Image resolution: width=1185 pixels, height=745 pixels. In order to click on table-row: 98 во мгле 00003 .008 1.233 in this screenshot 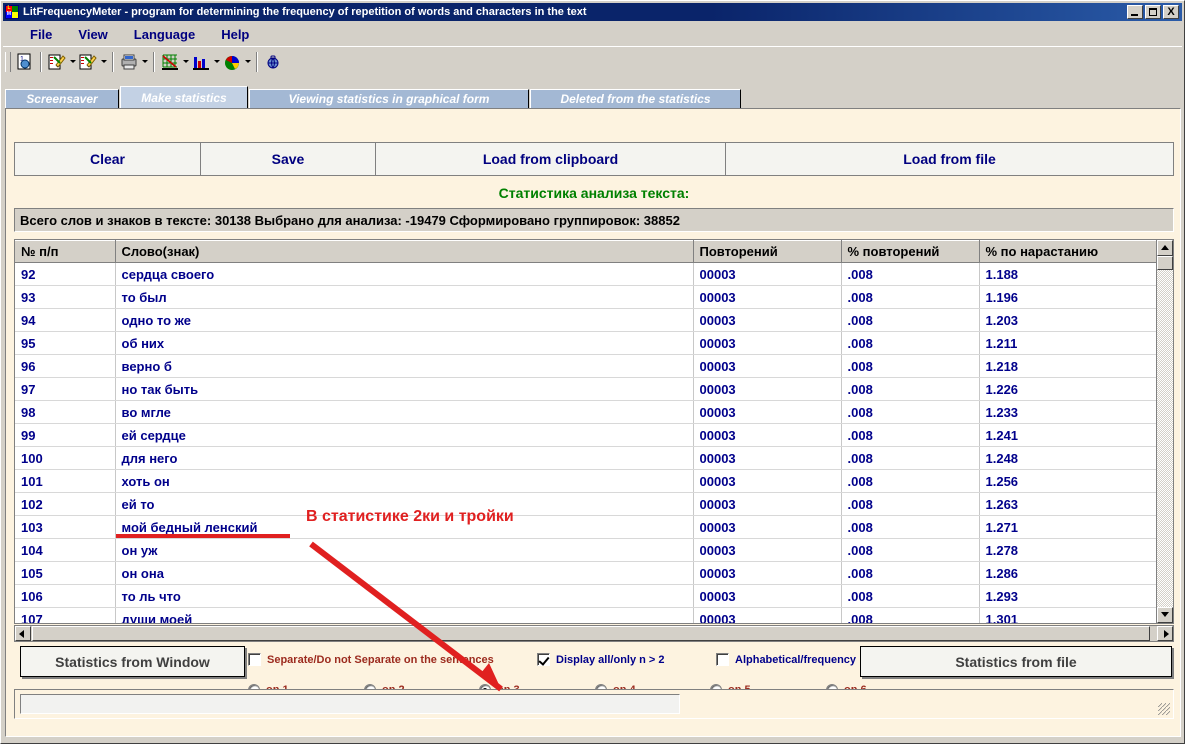, I will do `click(586, 412)`.